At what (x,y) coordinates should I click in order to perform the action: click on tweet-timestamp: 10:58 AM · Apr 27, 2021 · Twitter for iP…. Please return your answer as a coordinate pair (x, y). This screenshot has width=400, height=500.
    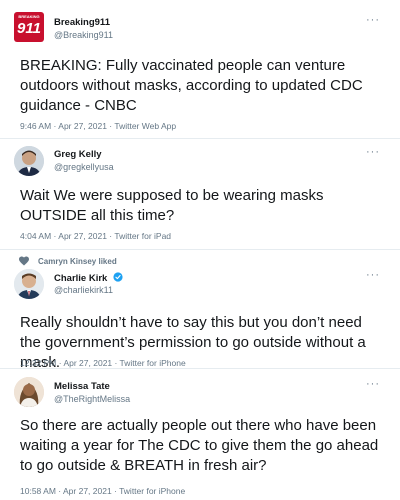
    Looking at the image, I should click on (102, 491).